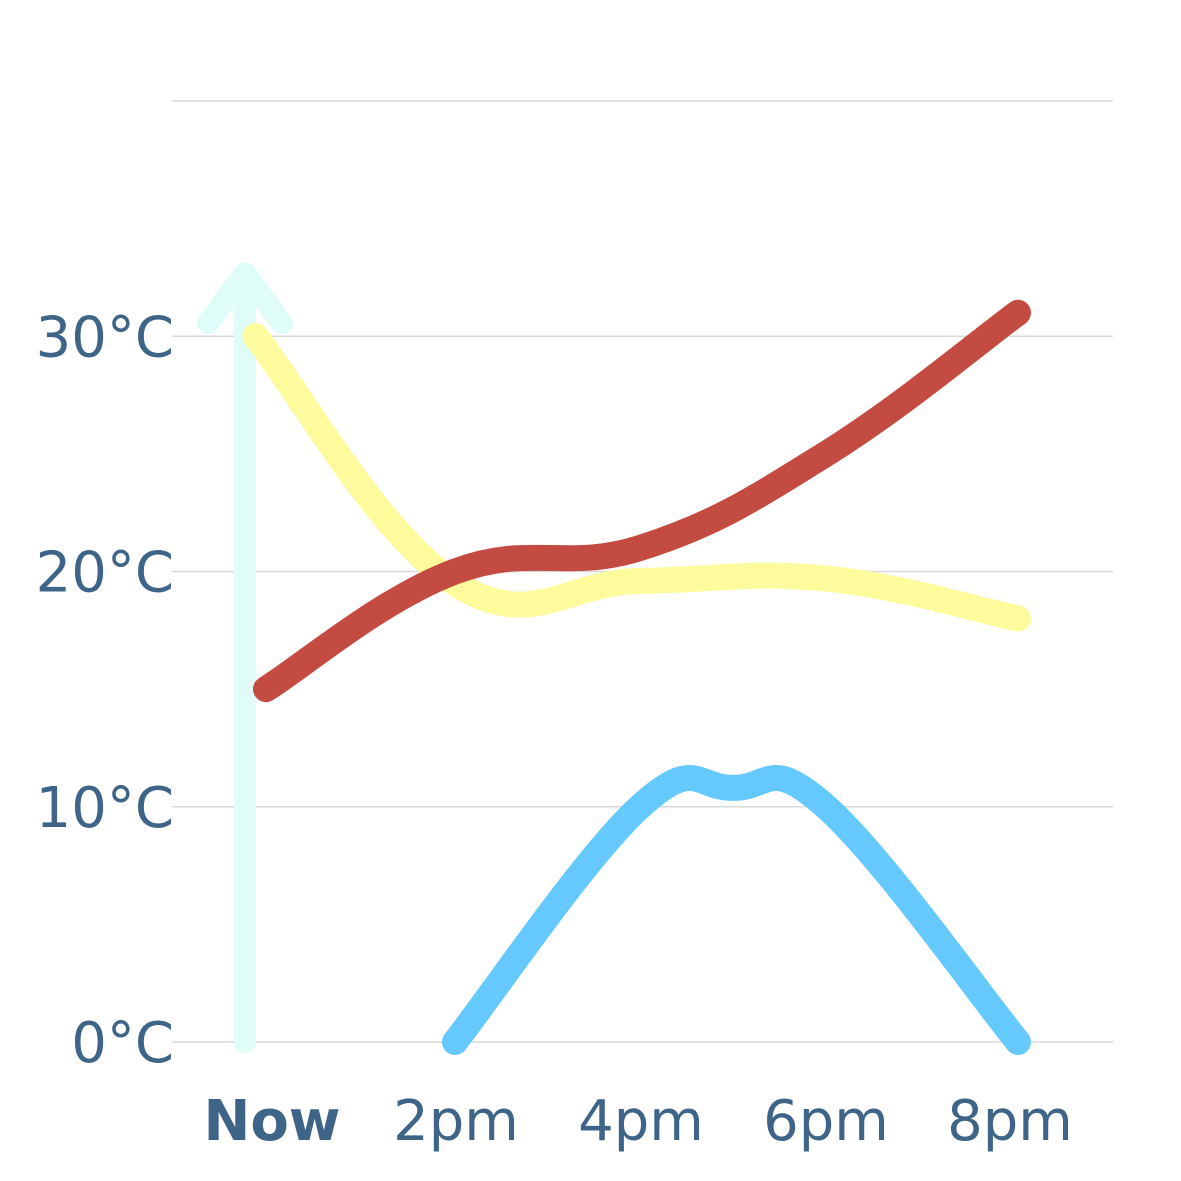 The height and width of the screenshot is (1181, 1181). I want to click on x-tick-label: Now, so click(271, 1121).